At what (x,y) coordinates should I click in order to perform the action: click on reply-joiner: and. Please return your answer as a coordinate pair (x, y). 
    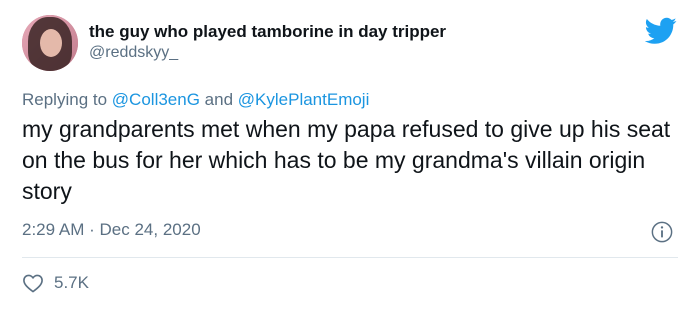
    Looking at the image, I should click on (219, 99).